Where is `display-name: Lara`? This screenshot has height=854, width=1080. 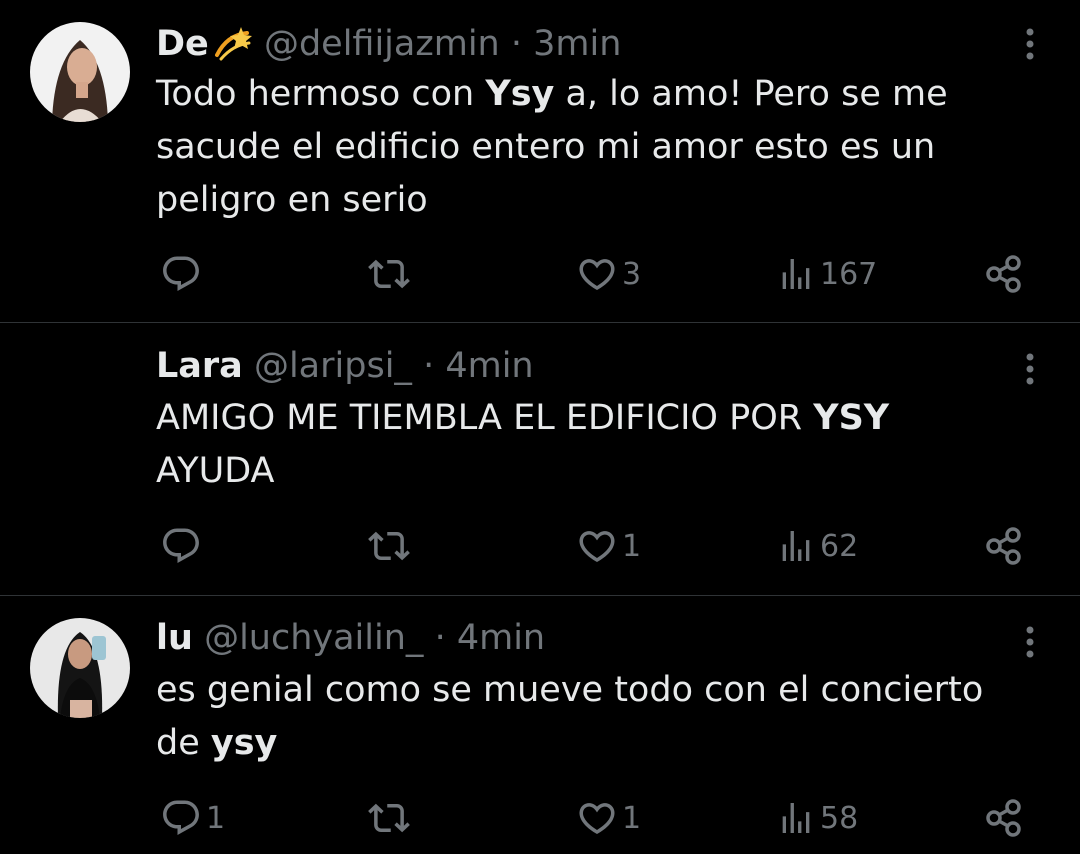
display-name: Lara is located at coordinates (199, 366).